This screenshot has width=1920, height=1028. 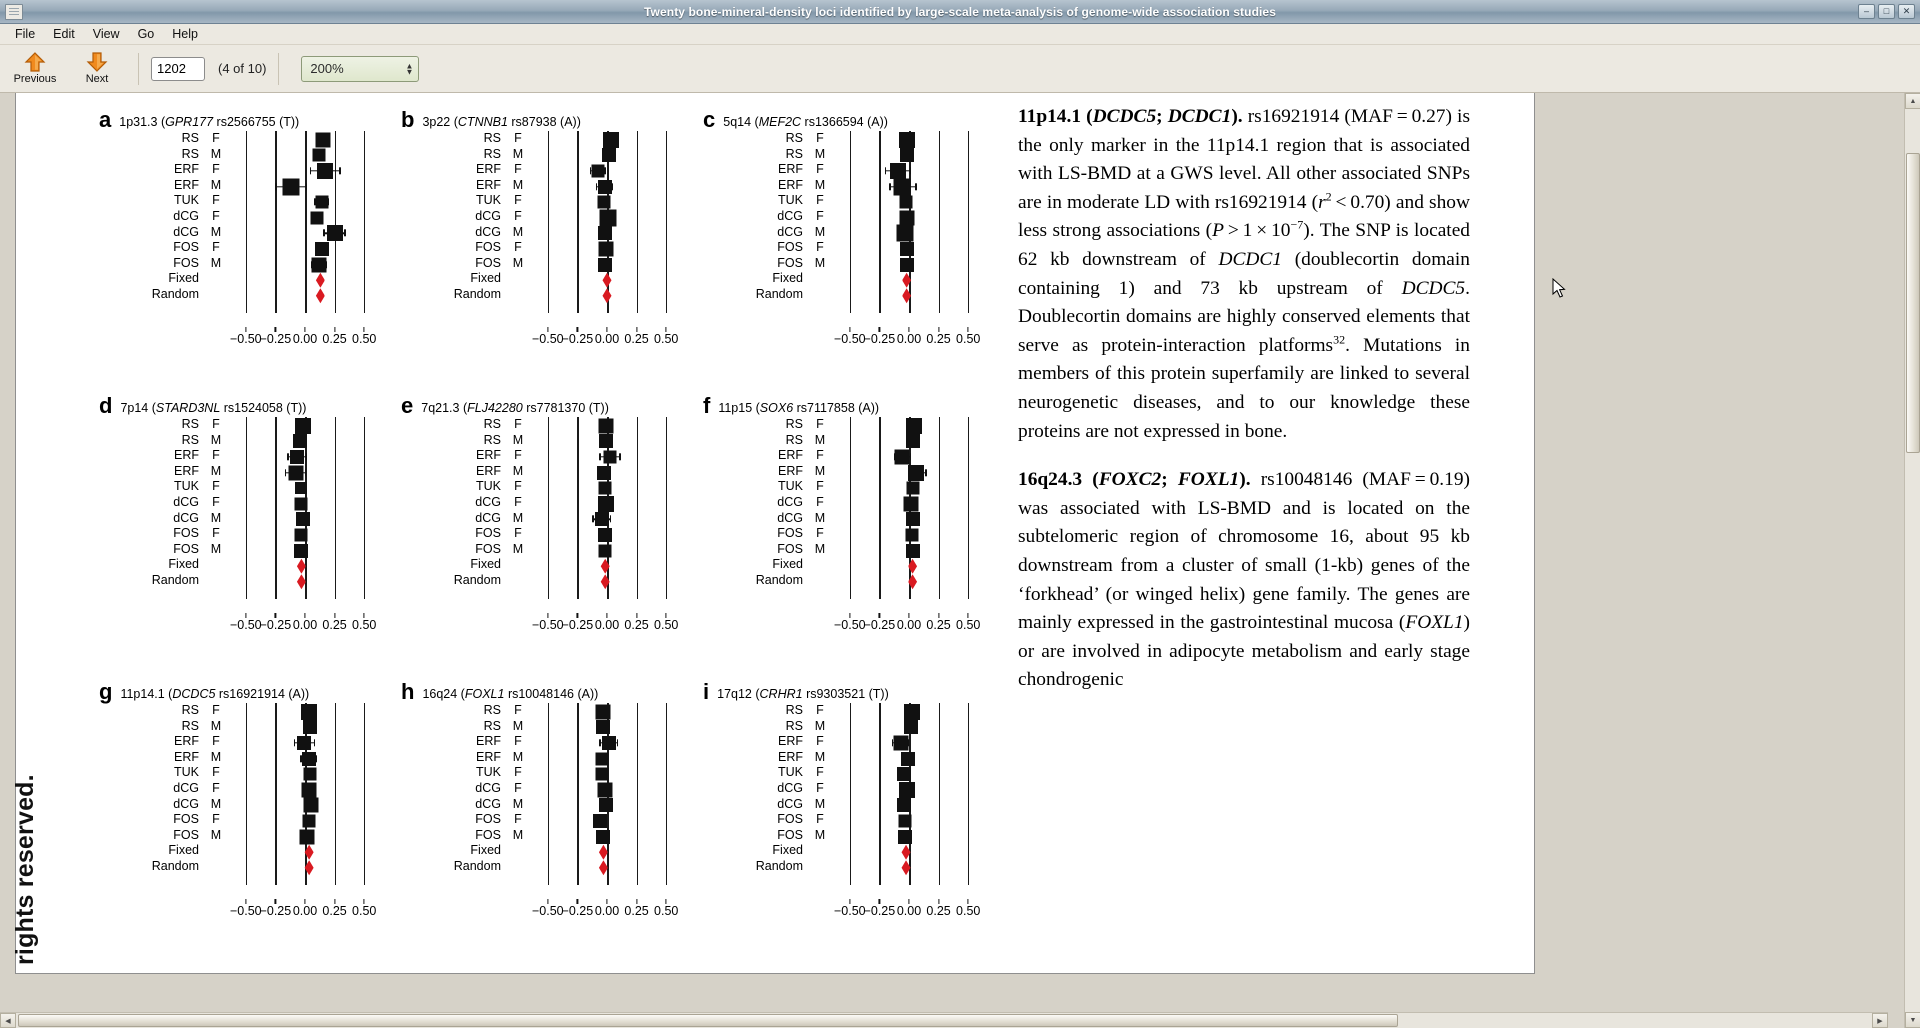 What do you see at coordinates (35, 69) in the screenshot?
I see `previous-page-button: Previous` at bounding box center [35, 69].